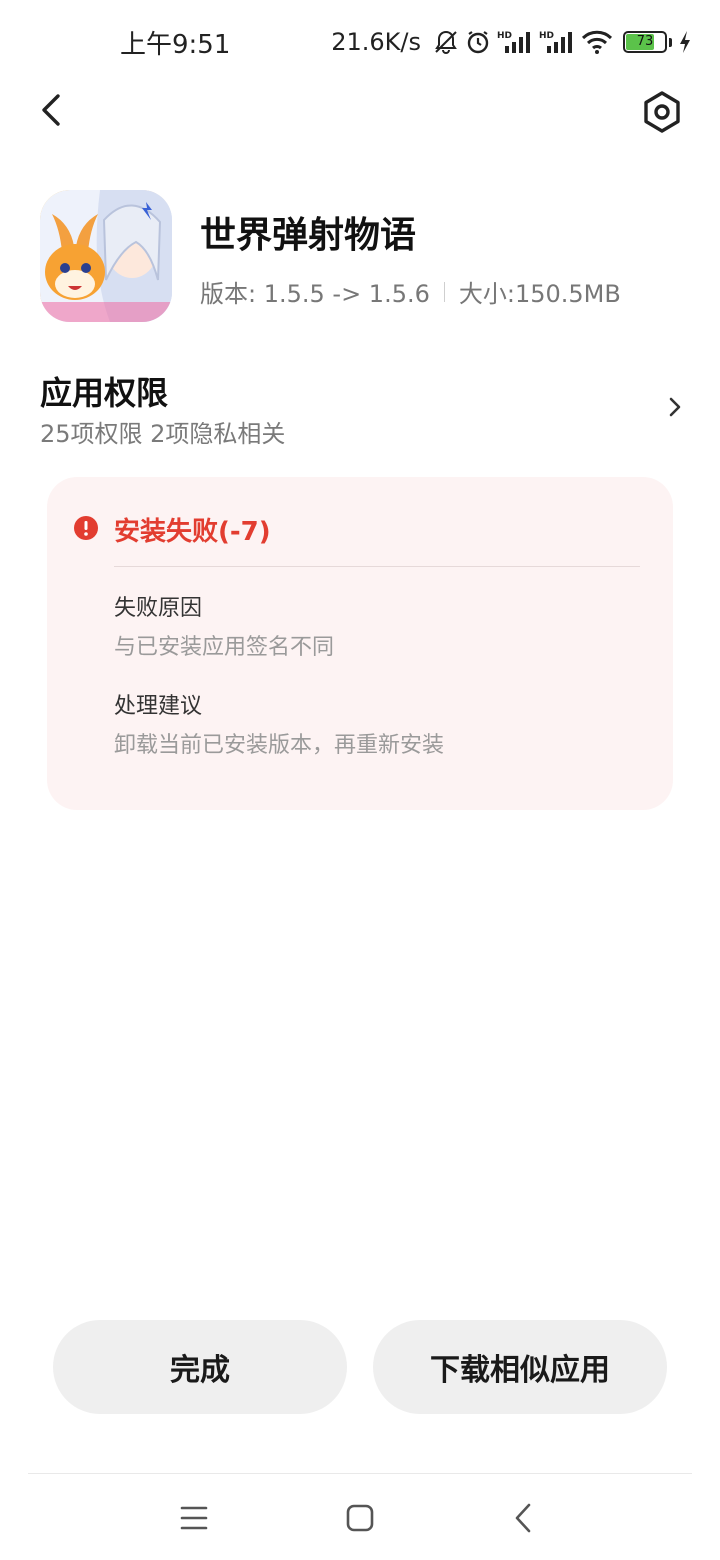 The width and height of the screenshot is (720, 1560). Describe the element at coordinates (446, 42) in the screenshot. I see `mute-bell-icon` at that location.